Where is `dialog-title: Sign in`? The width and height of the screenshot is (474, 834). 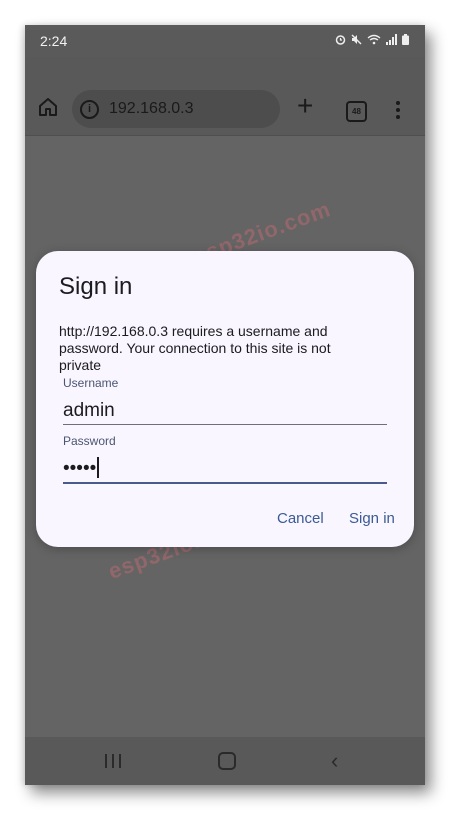
dialog-title: Sign in is located at coordinates (96, 286).